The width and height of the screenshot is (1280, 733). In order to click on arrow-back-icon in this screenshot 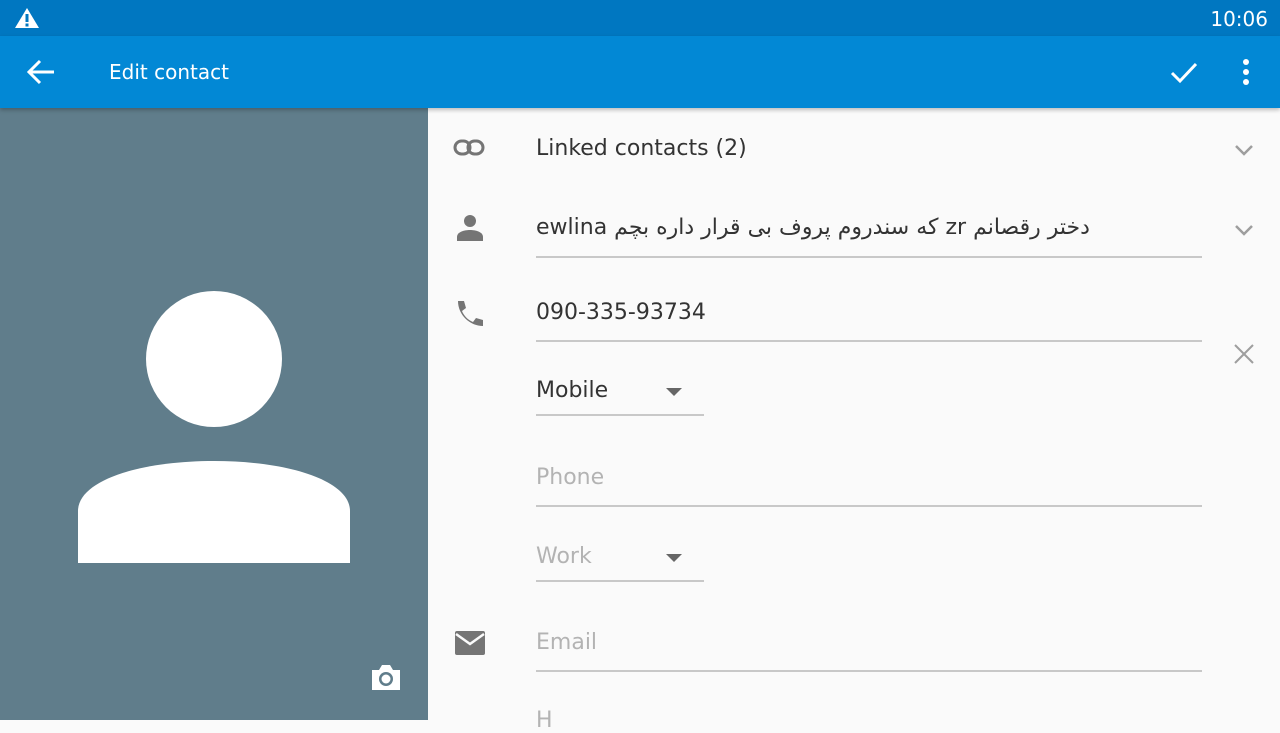, I will do `click(40, 72)`.